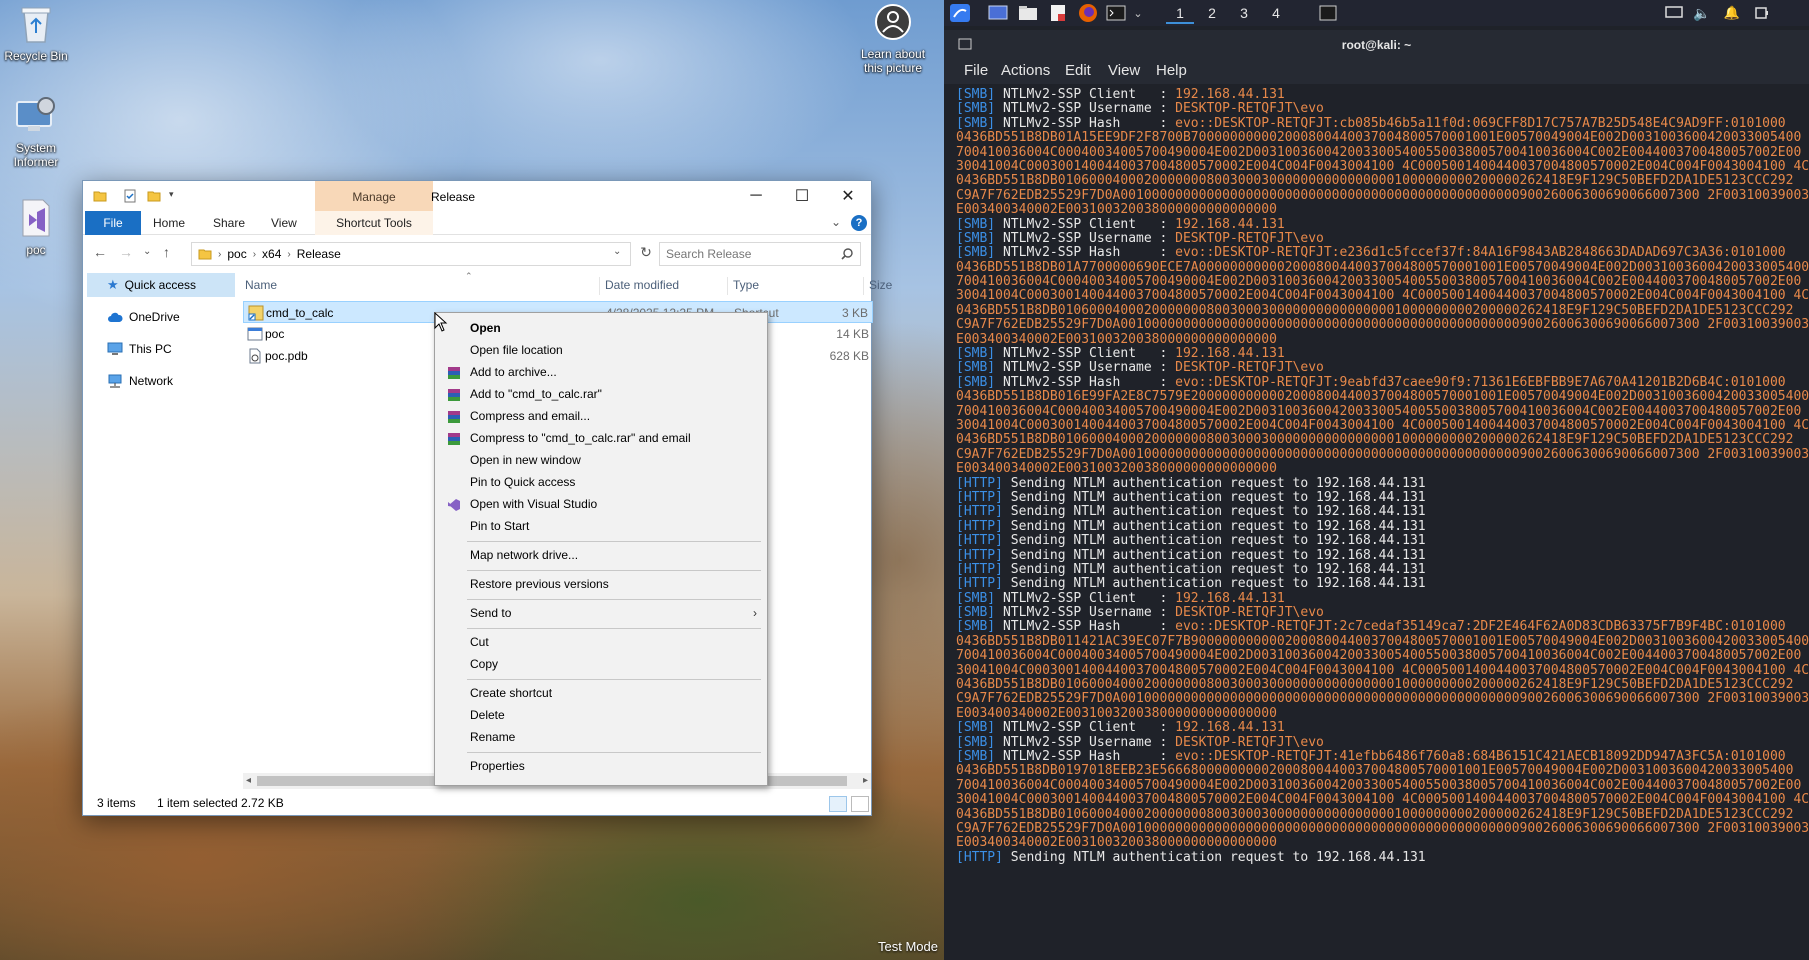 The height and width of the screenshot is (960, 1809). I want to click on menu-item-create-shortcut: Create shortcut, so click(601, 693).